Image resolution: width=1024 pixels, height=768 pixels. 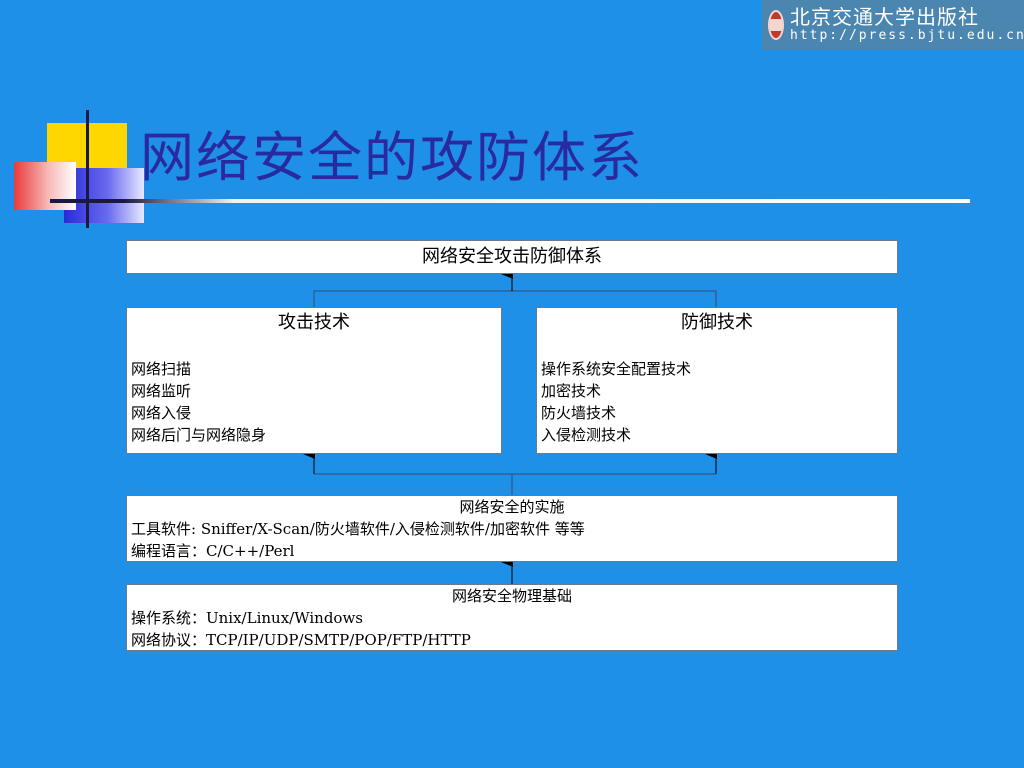 I want to click on physical-line: 网络协议：TCP/IP/UDP/SMTP/POP/FTP/HTTP, so click(x=301, y=640).